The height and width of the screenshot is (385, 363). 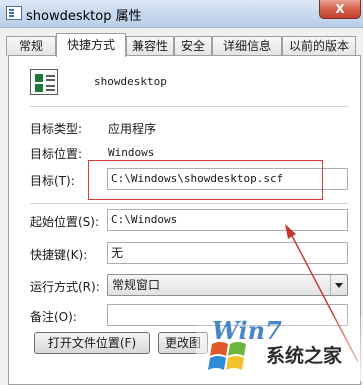 What do you see at coordinates (181, 14) in the screenshot?
I see `title-bar: showdesktop 属性 X` at bounding box center [181, 14].